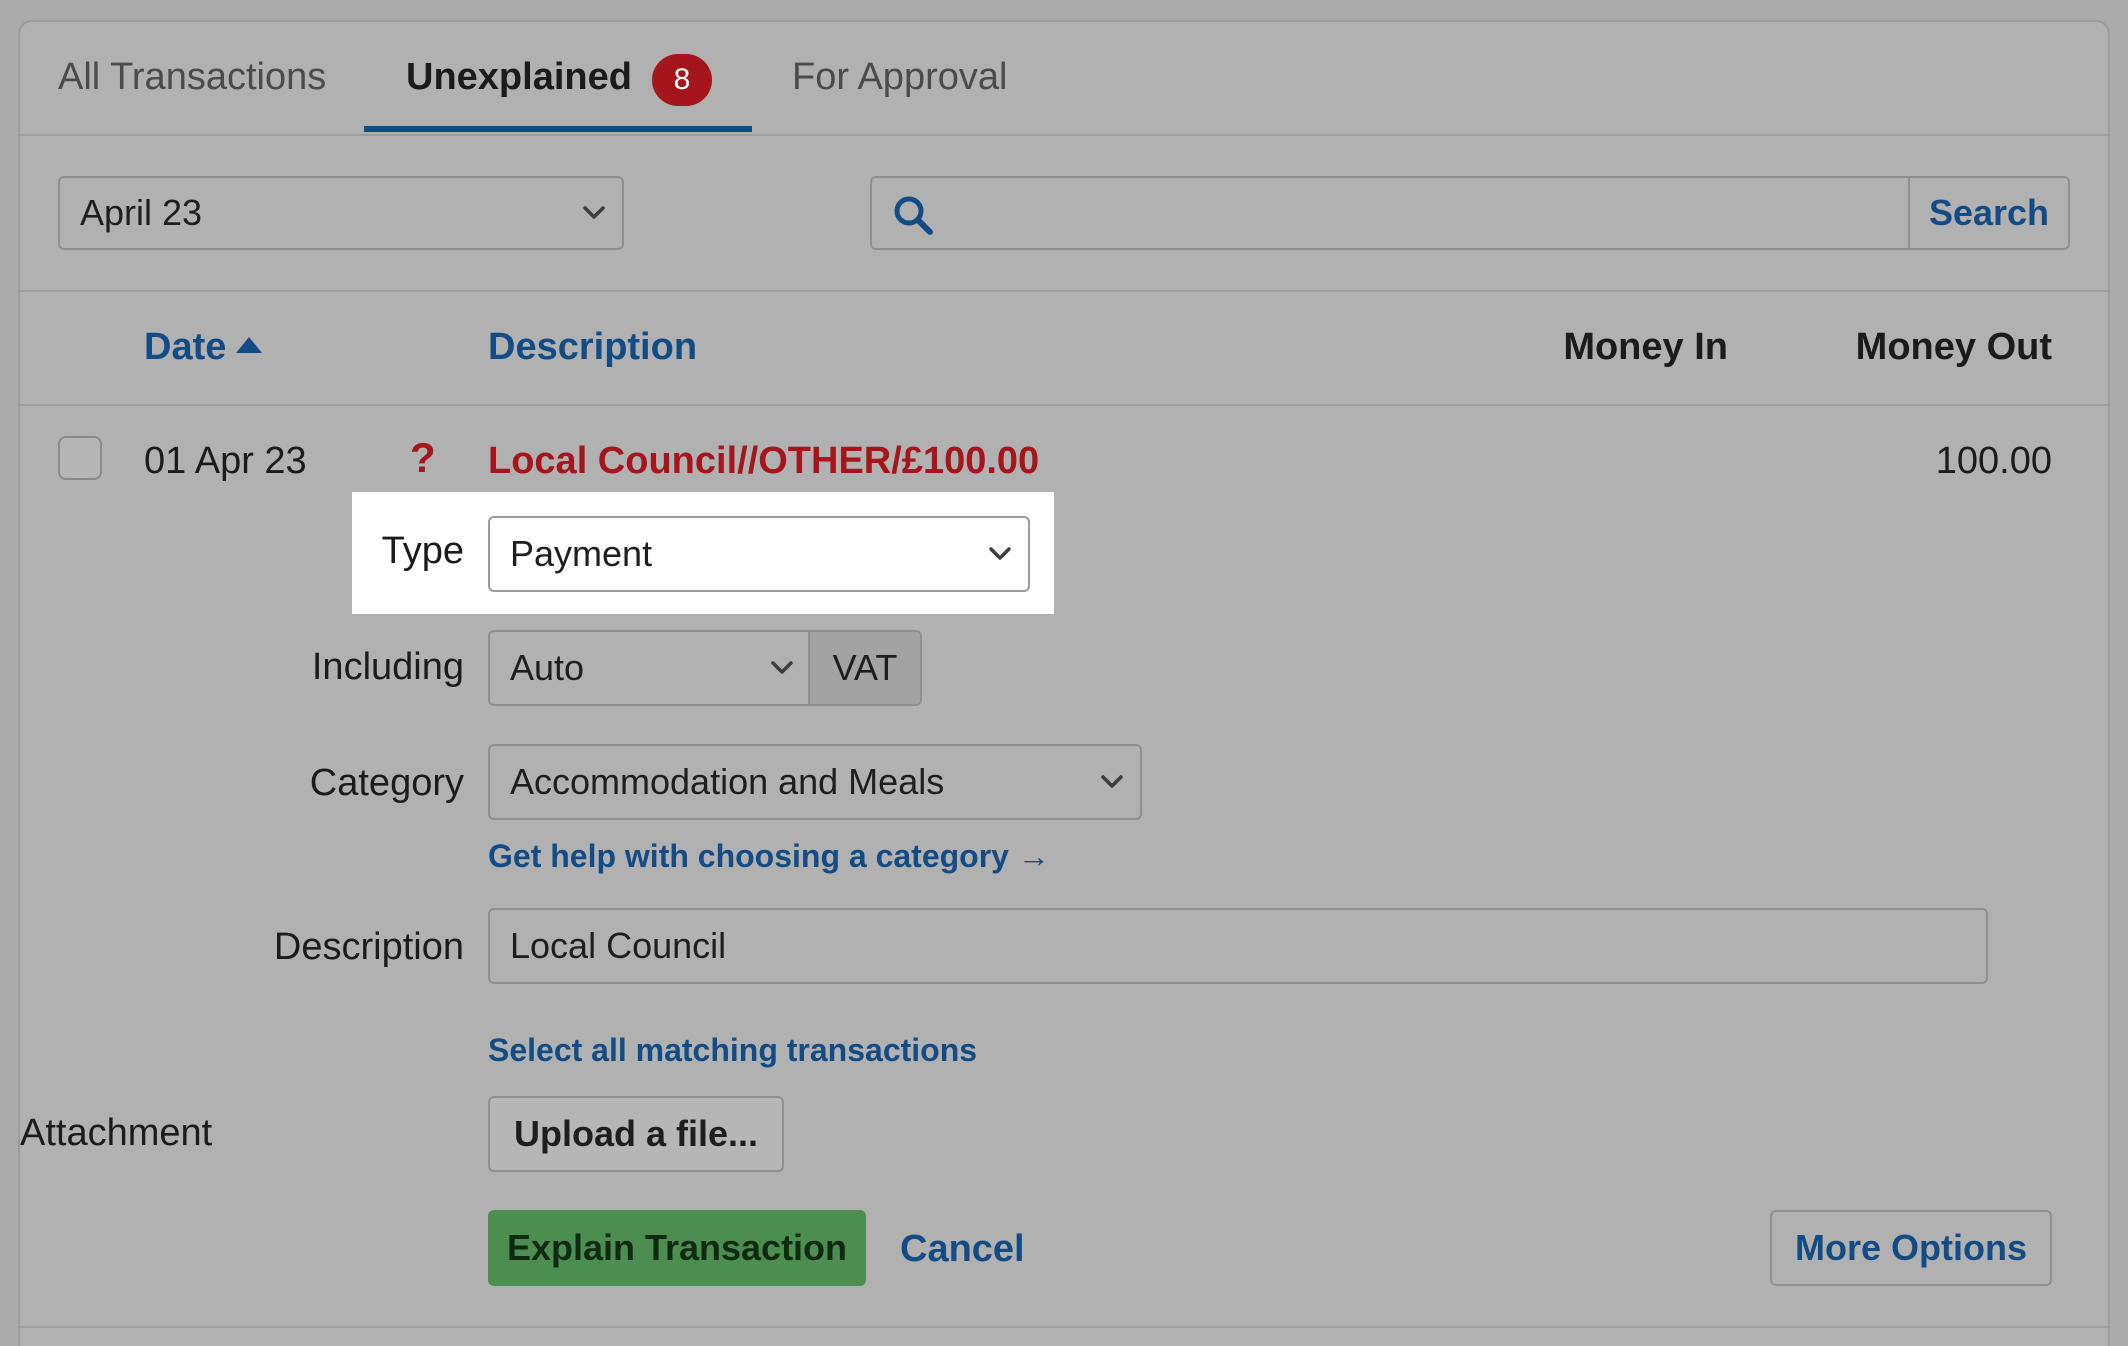 The width and height of the screenshot is (2128, 1346). Describe the element at coordinates (1645, 347) in the screenshot. I see `money-in-column-header: Money In` at that location.